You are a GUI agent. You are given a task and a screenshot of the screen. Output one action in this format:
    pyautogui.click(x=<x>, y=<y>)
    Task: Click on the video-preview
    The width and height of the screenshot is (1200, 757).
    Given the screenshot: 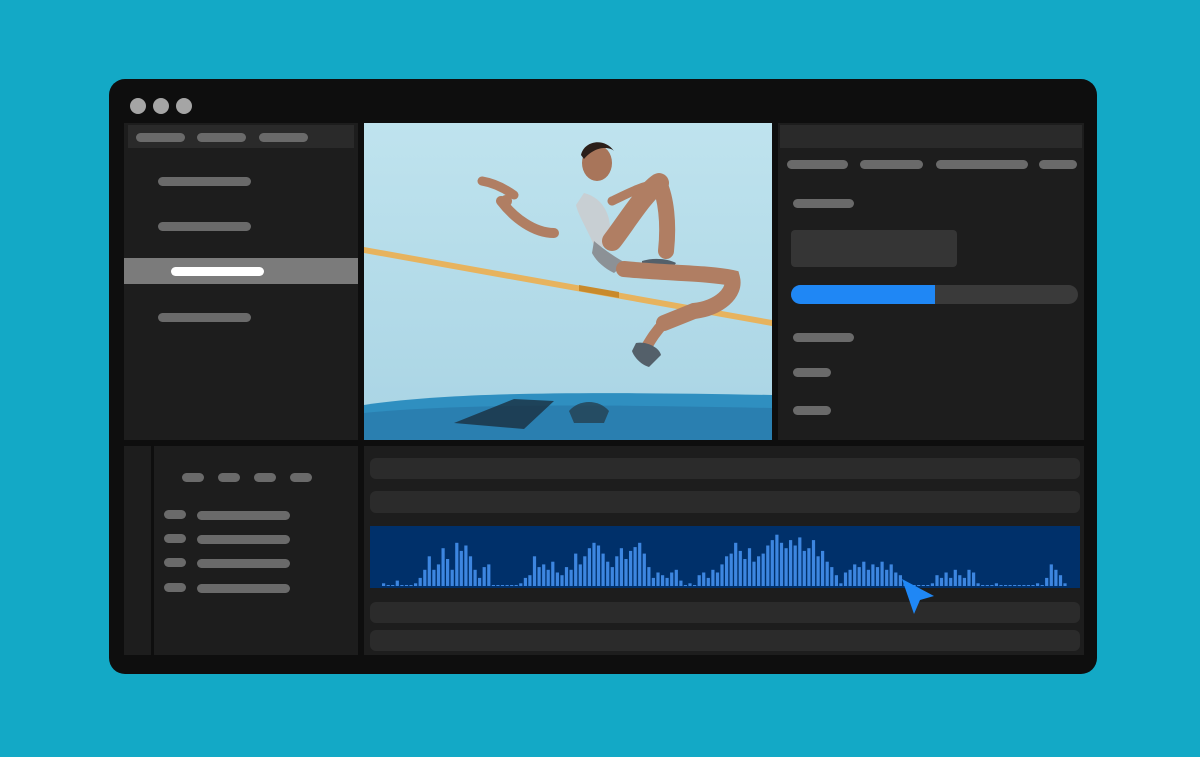 What is the action you would take?
    pyautogui.click(x=568, y=281)
    